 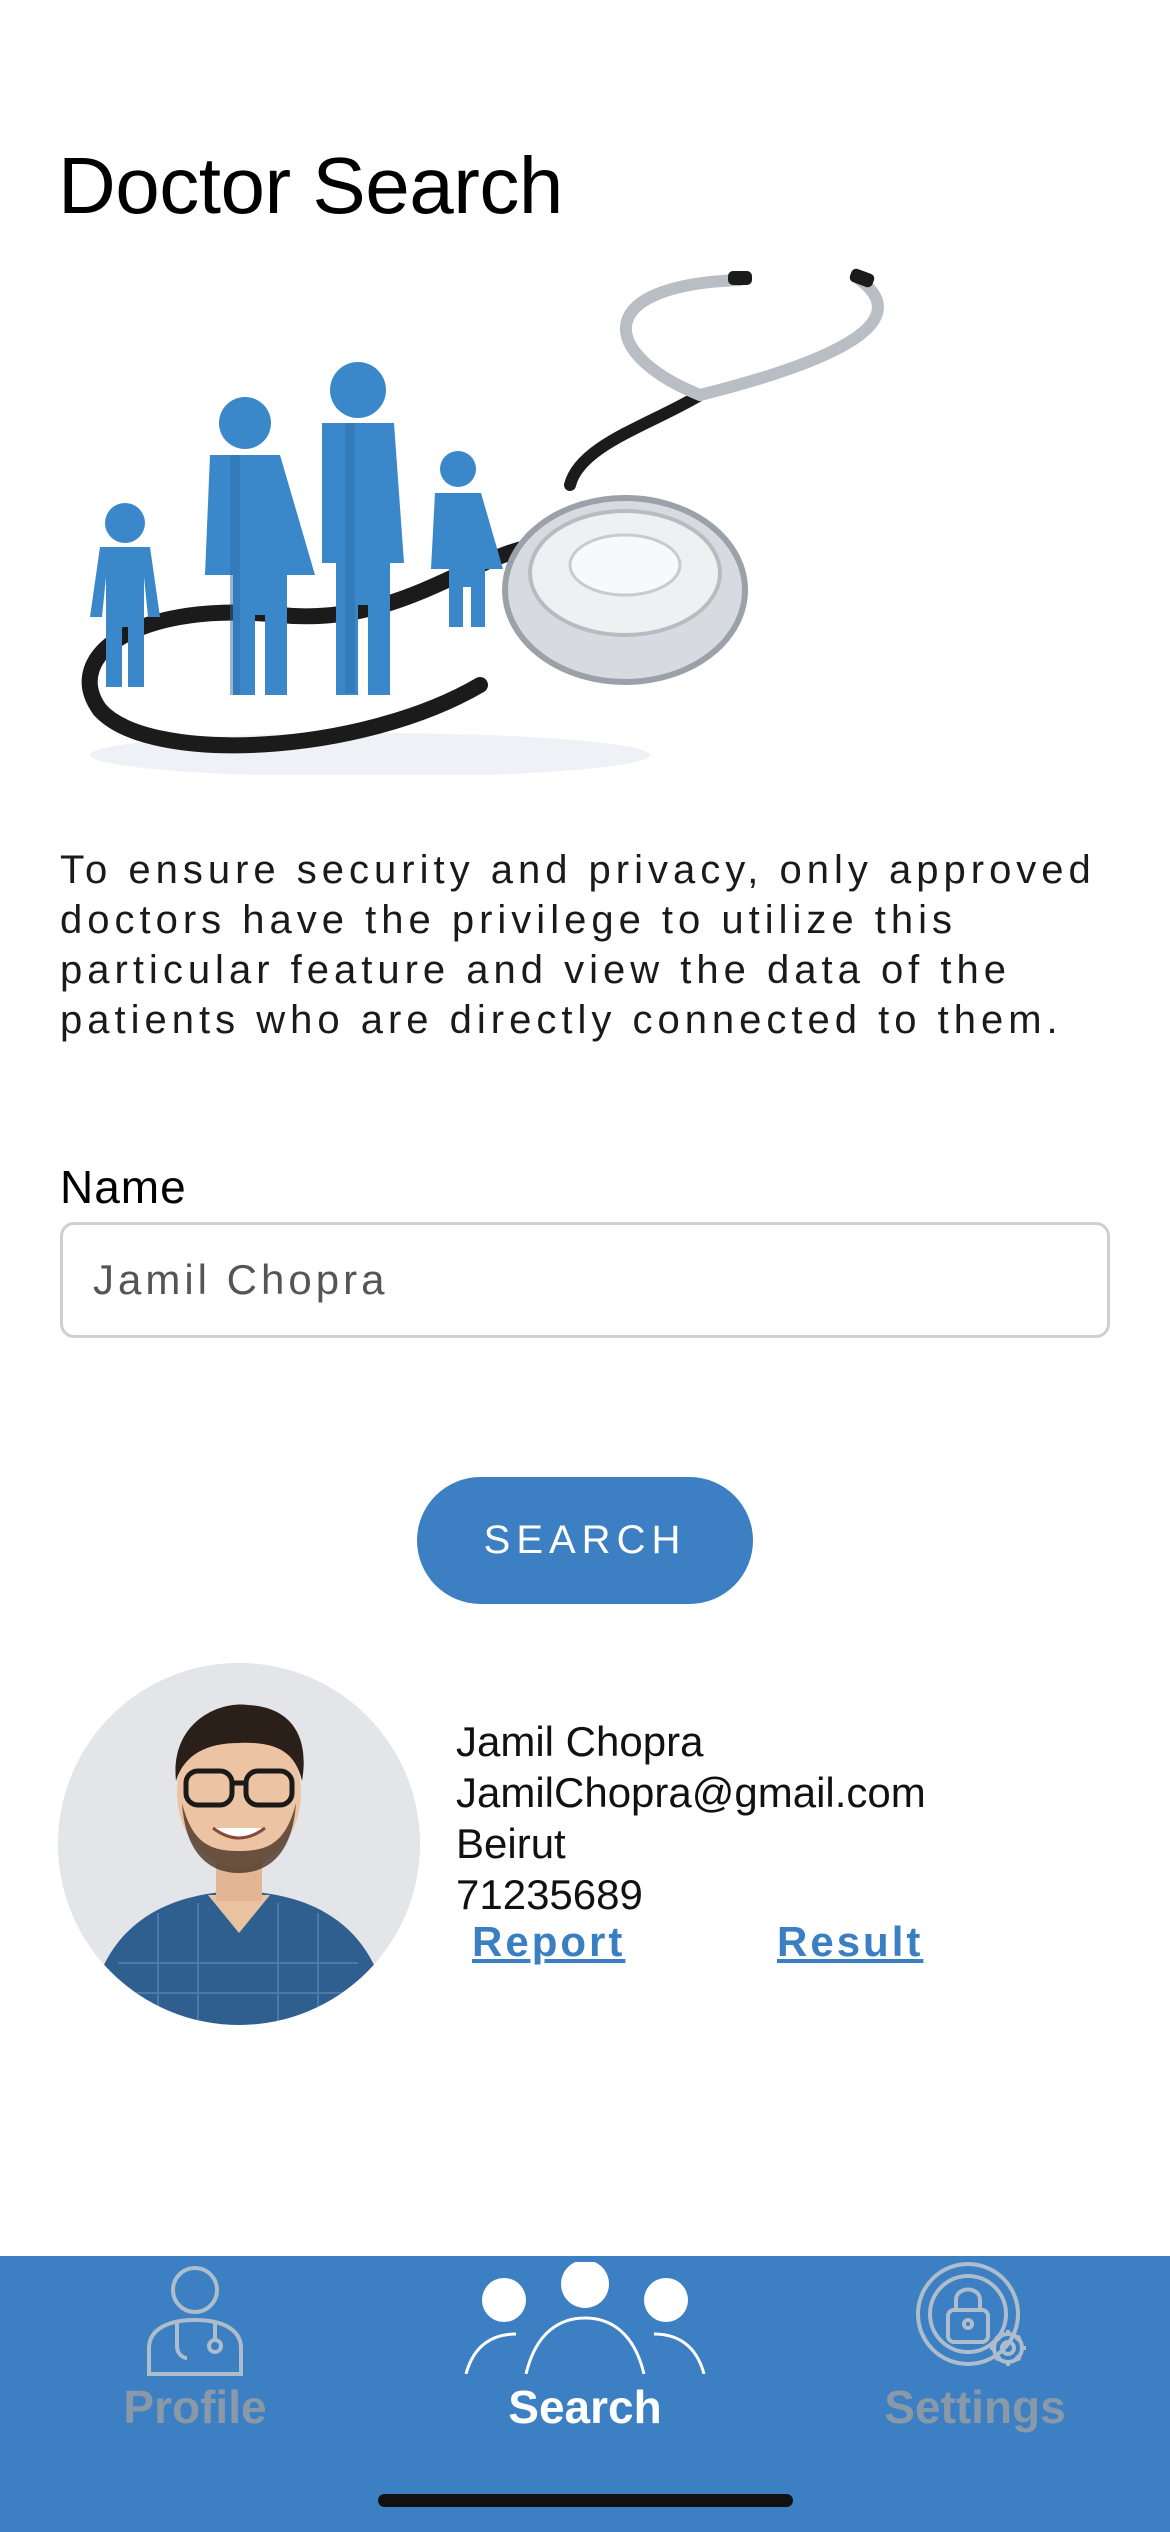 What do you see at coordinates (585, 2318) in the screenshot?
I see `people-icon` at bounding box center [585, 2318].